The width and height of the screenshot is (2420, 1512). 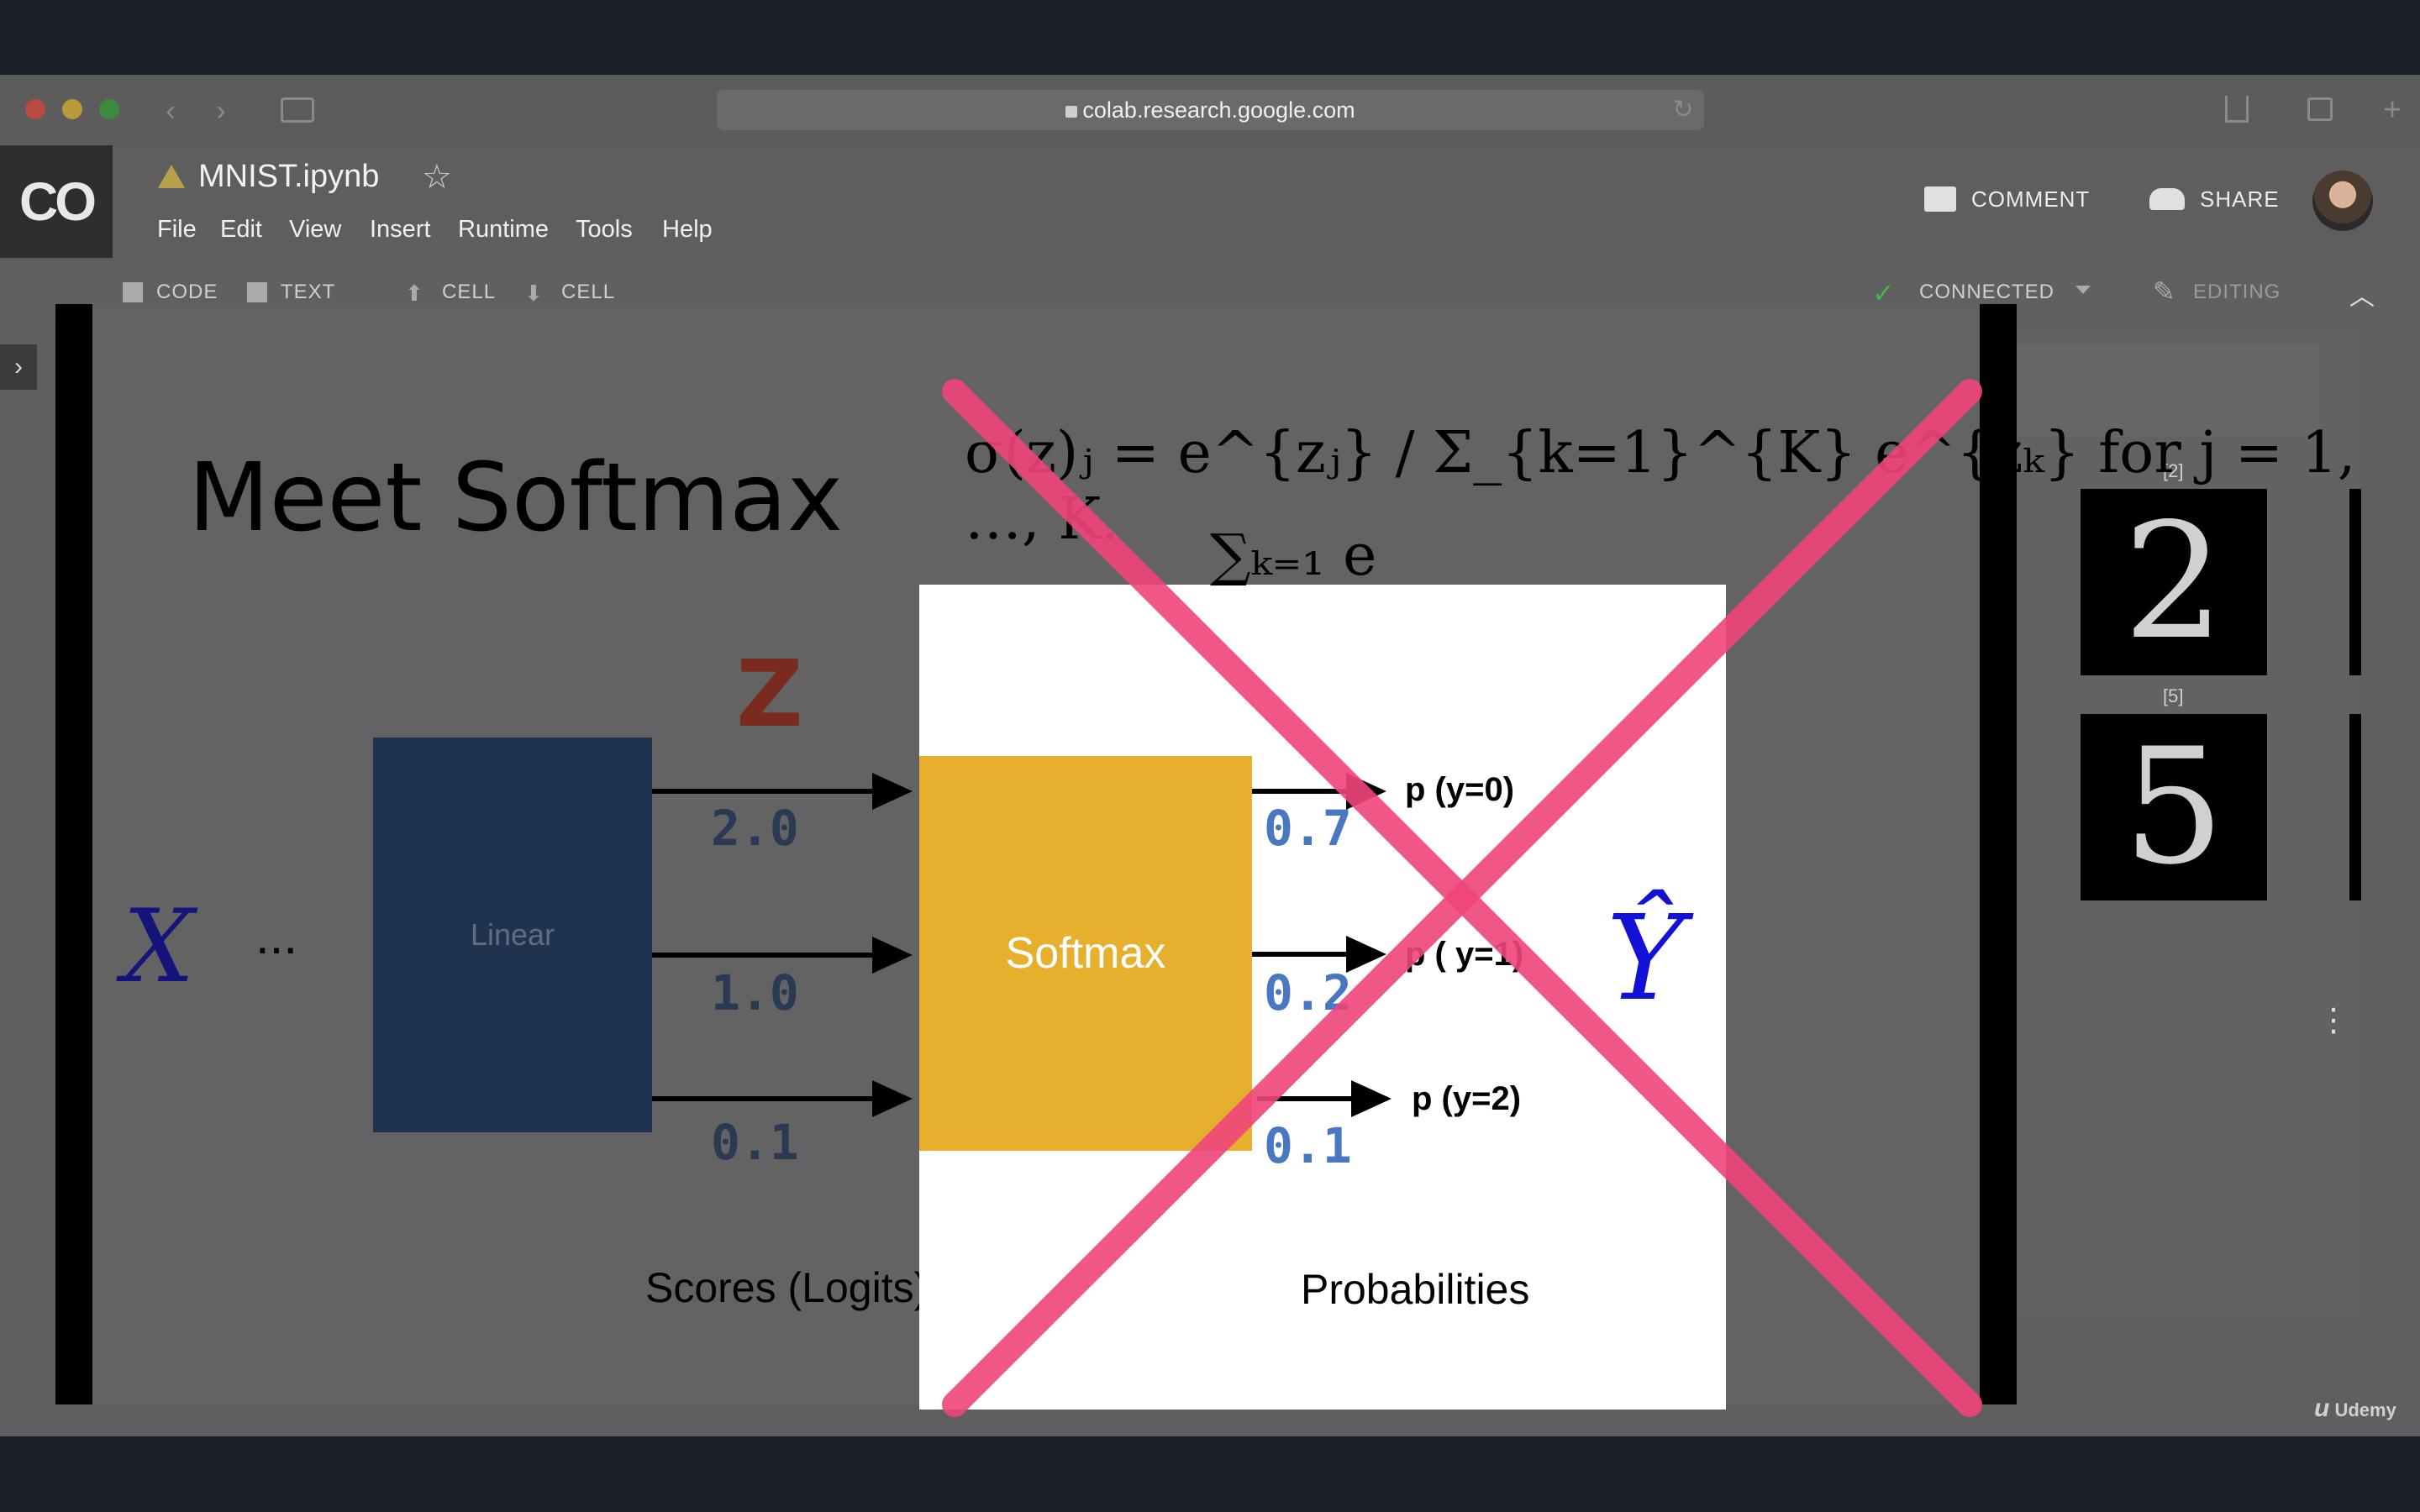 What do you see at coordinates (257, 292) in the screenshot?
I see `add-text-icon` at bounding box center [257, 292].